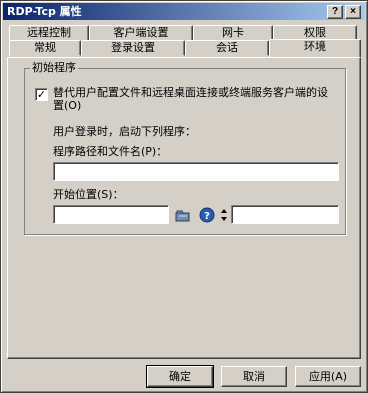 This screenshot has height=393, width=368. I want to click on tab-environment: 环境, so click(315, 48).